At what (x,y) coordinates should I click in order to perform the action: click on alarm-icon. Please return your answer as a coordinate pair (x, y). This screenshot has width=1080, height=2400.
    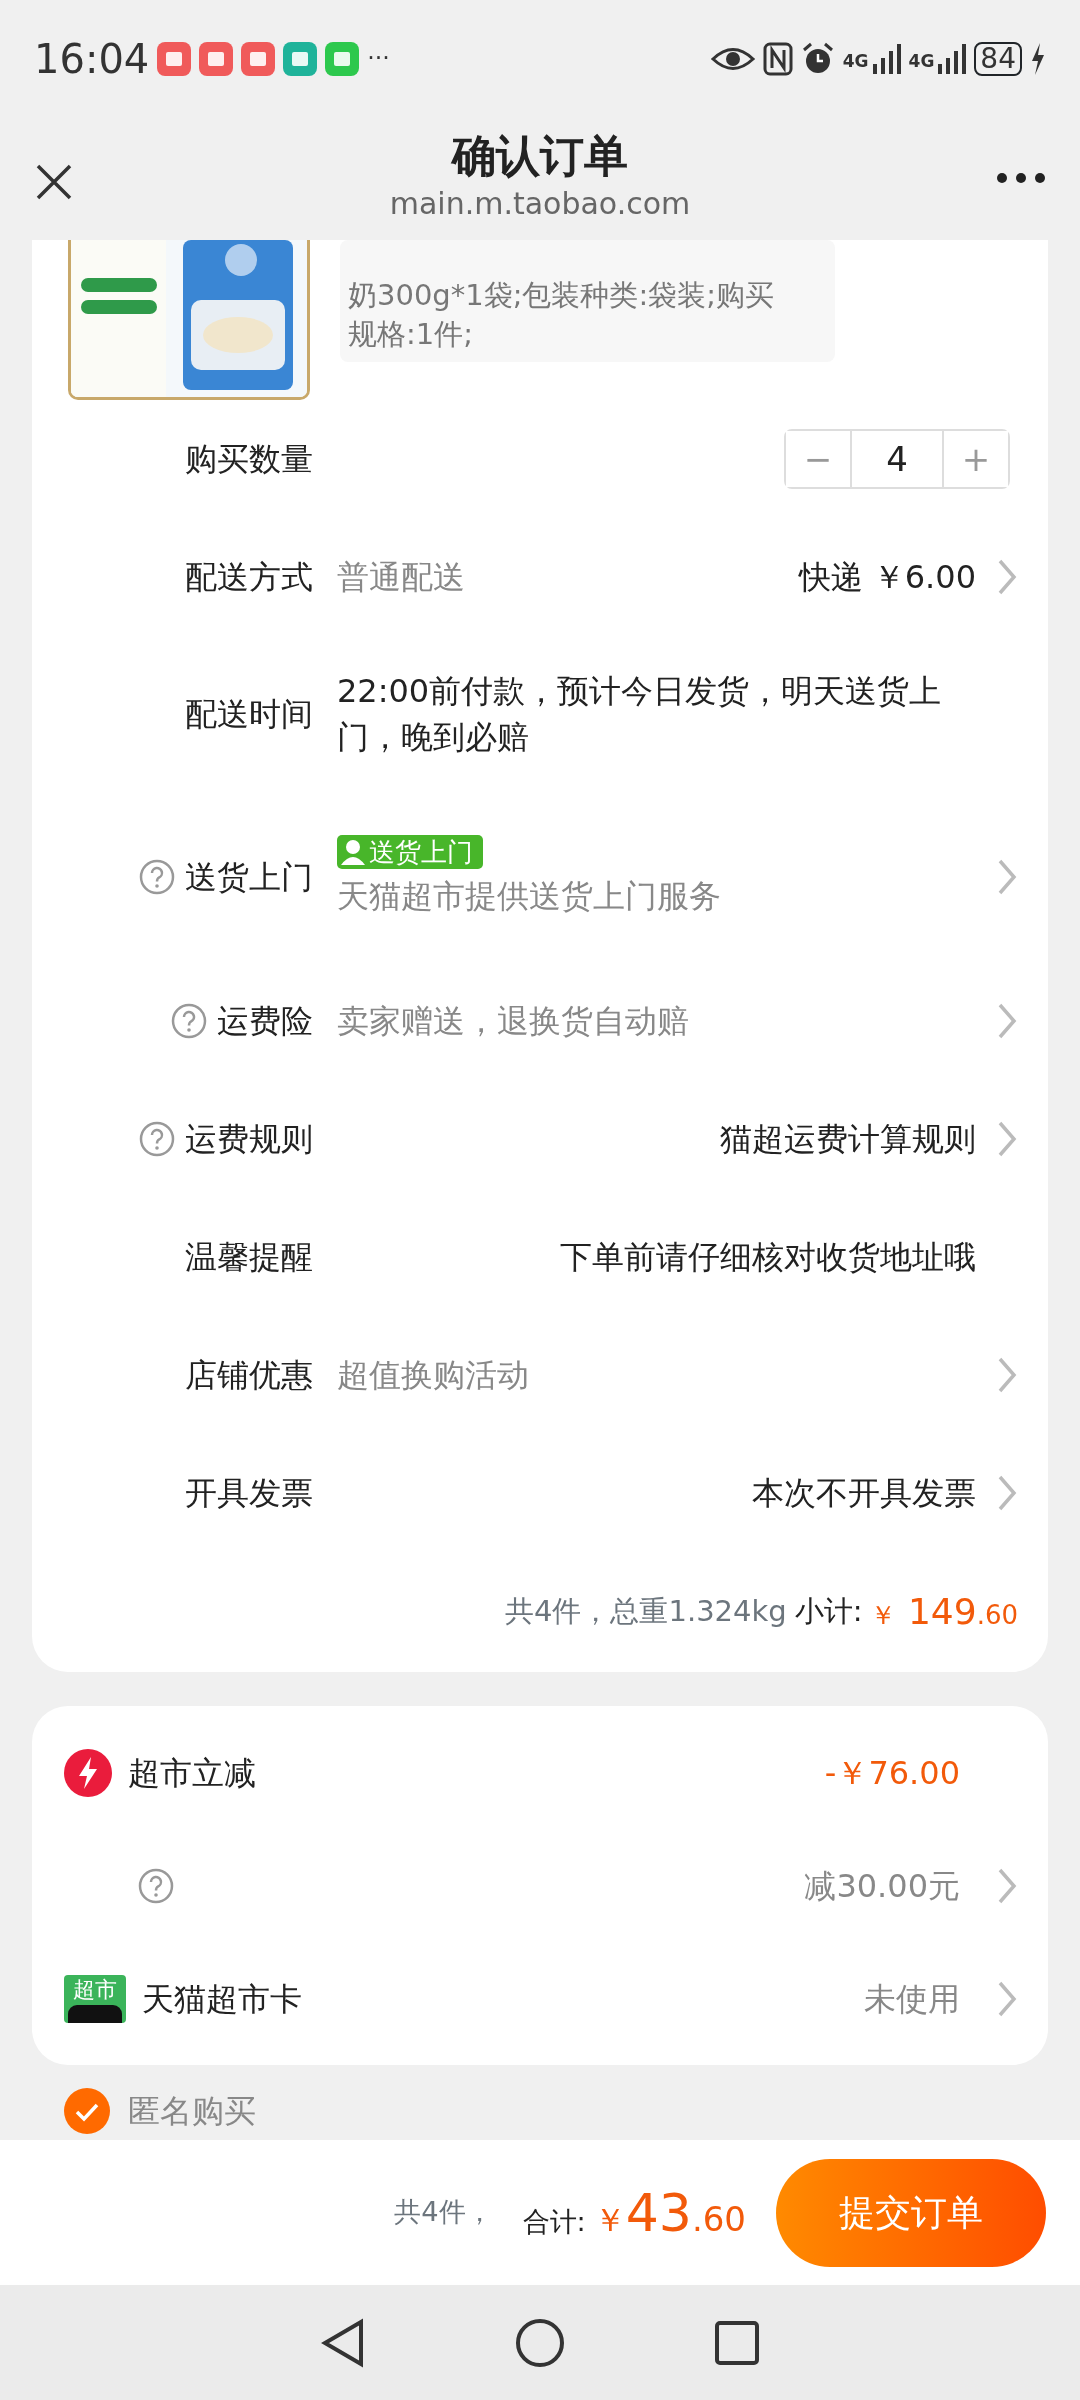
    Looking at the image, I should click on (817, 59).